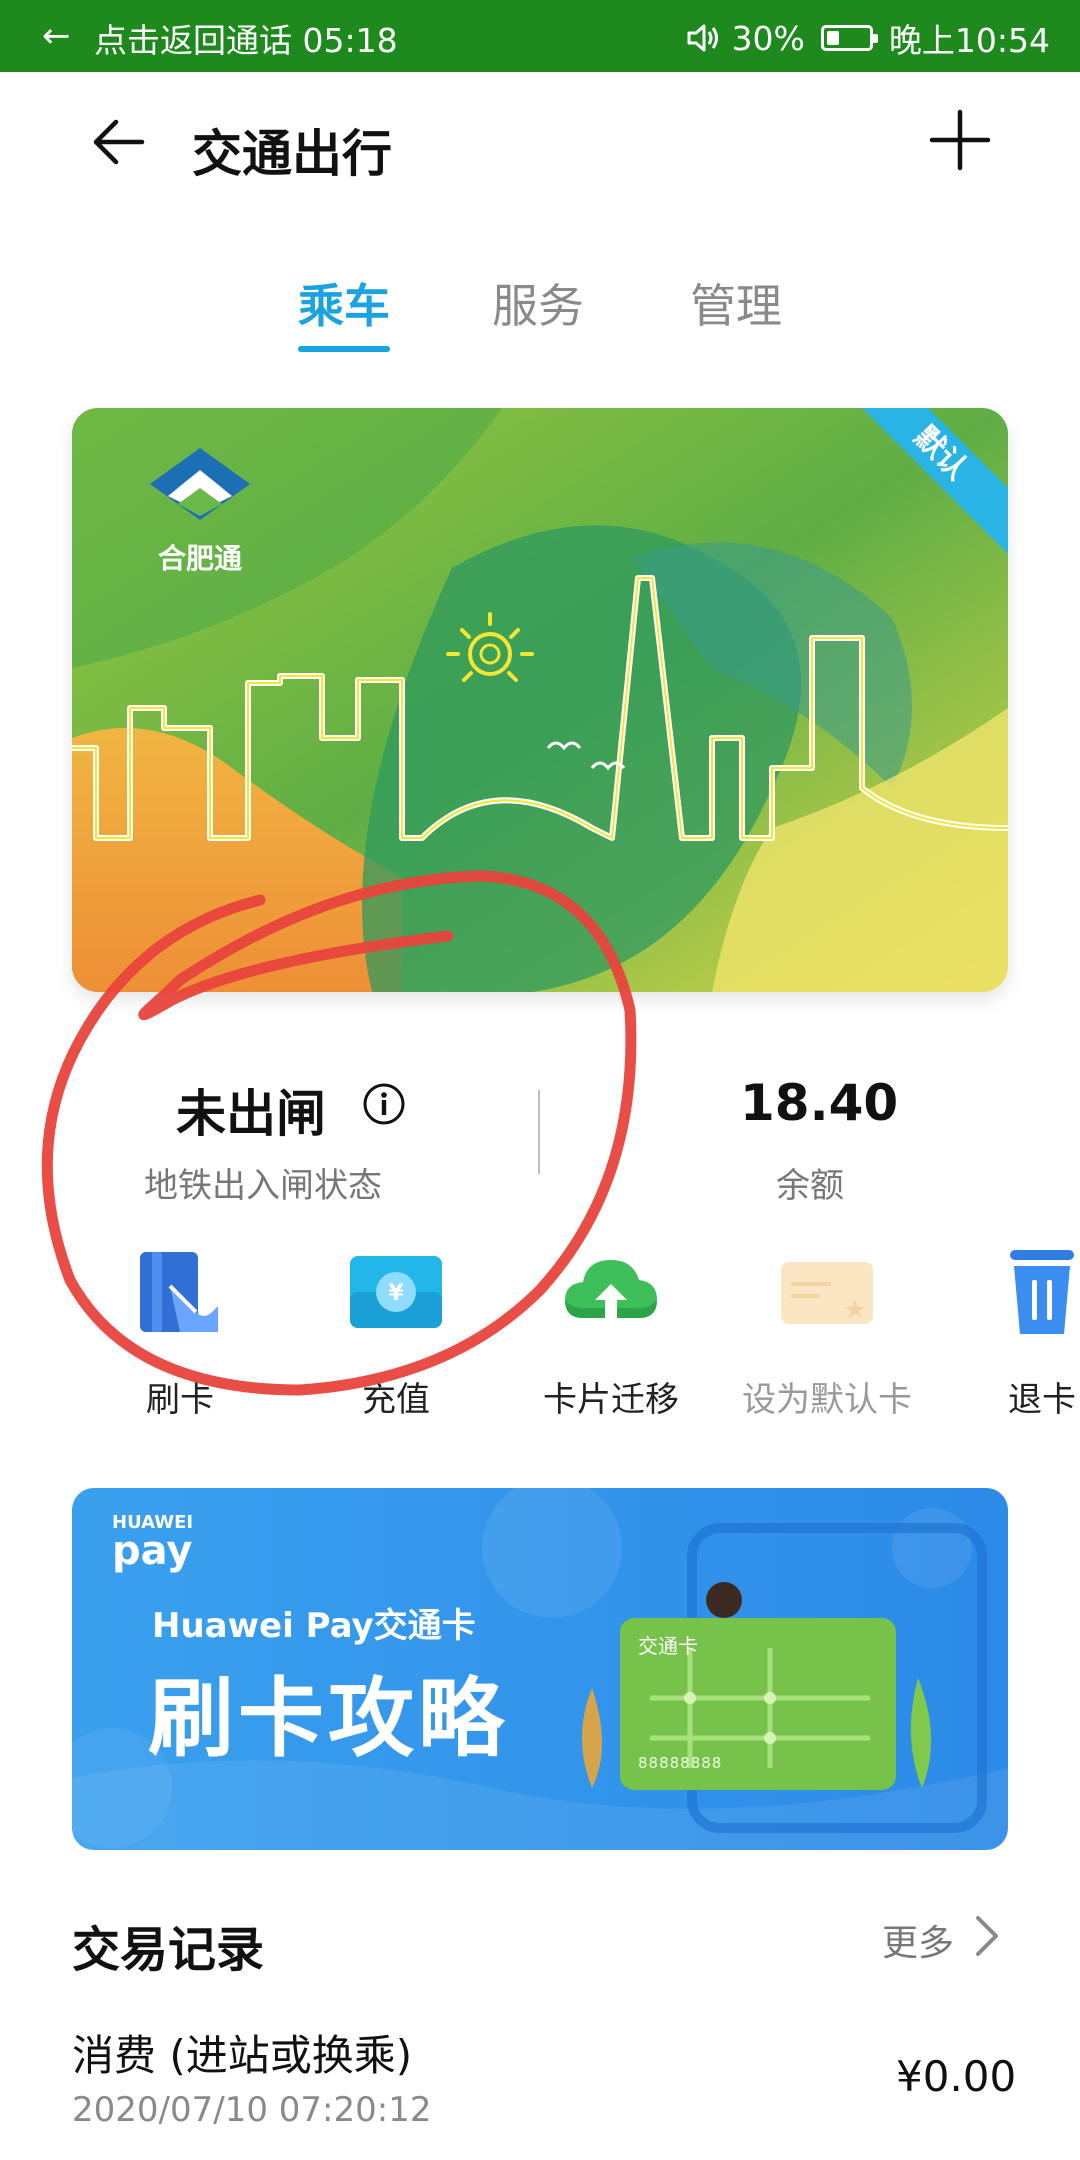 The width and height of the screenshot is (1080, 2160). Describe the element at coordinates (263, 1186) in the screenshot. I see `gate-status-label: 地铁出入闸状态` at that location.